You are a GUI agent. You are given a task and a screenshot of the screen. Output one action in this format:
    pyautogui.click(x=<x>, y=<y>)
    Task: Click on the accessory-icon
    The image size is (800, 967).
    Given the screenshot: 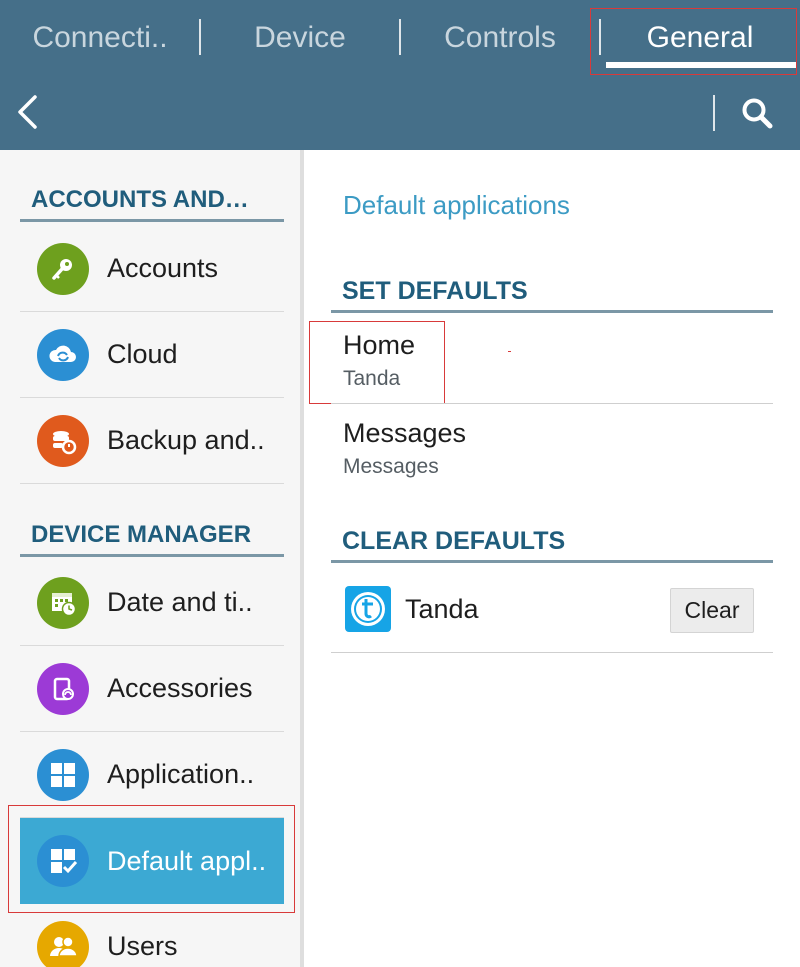 What is the action you would take?
    pyautogui.click(x=63, y=688)
    